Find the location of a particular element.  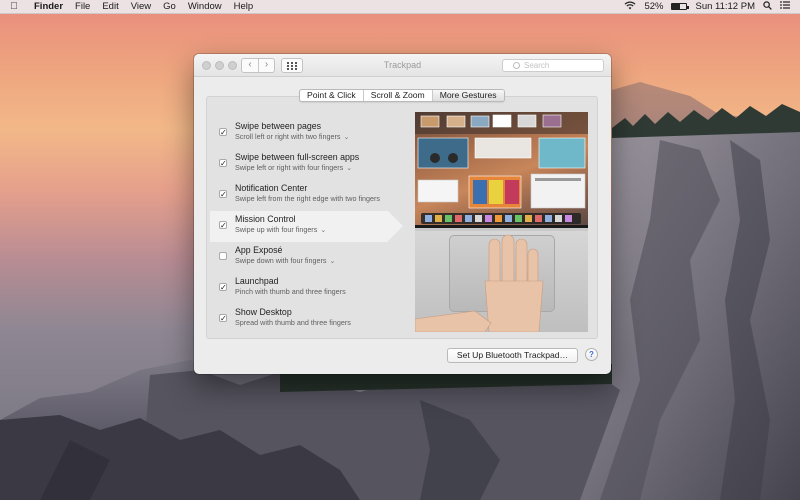

checkbox-app-expose is located at coordinates (223, 256).